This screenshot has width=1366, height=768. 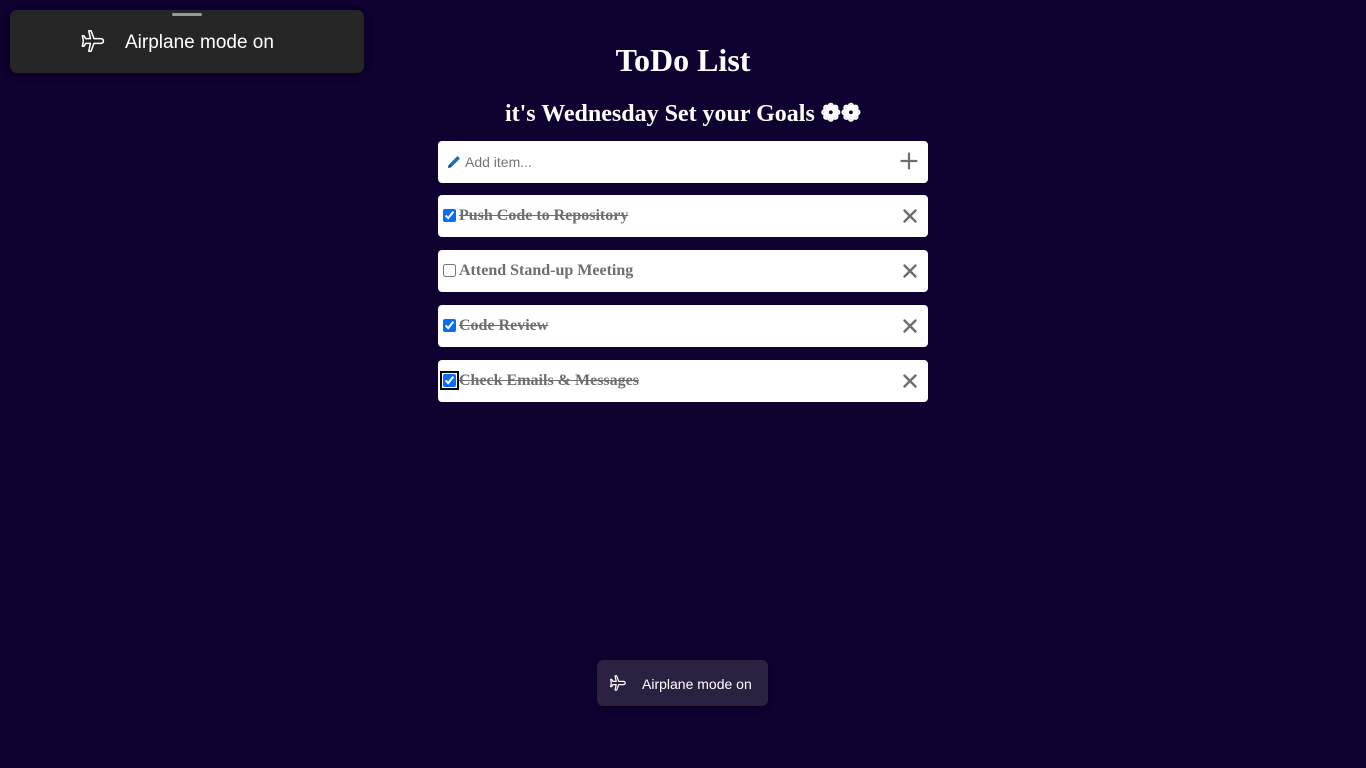 What do you see at coordinates (683, 216) in the screenshot?
I see `todo-item: Push Code to Repository` at bounding box center [683, 216].